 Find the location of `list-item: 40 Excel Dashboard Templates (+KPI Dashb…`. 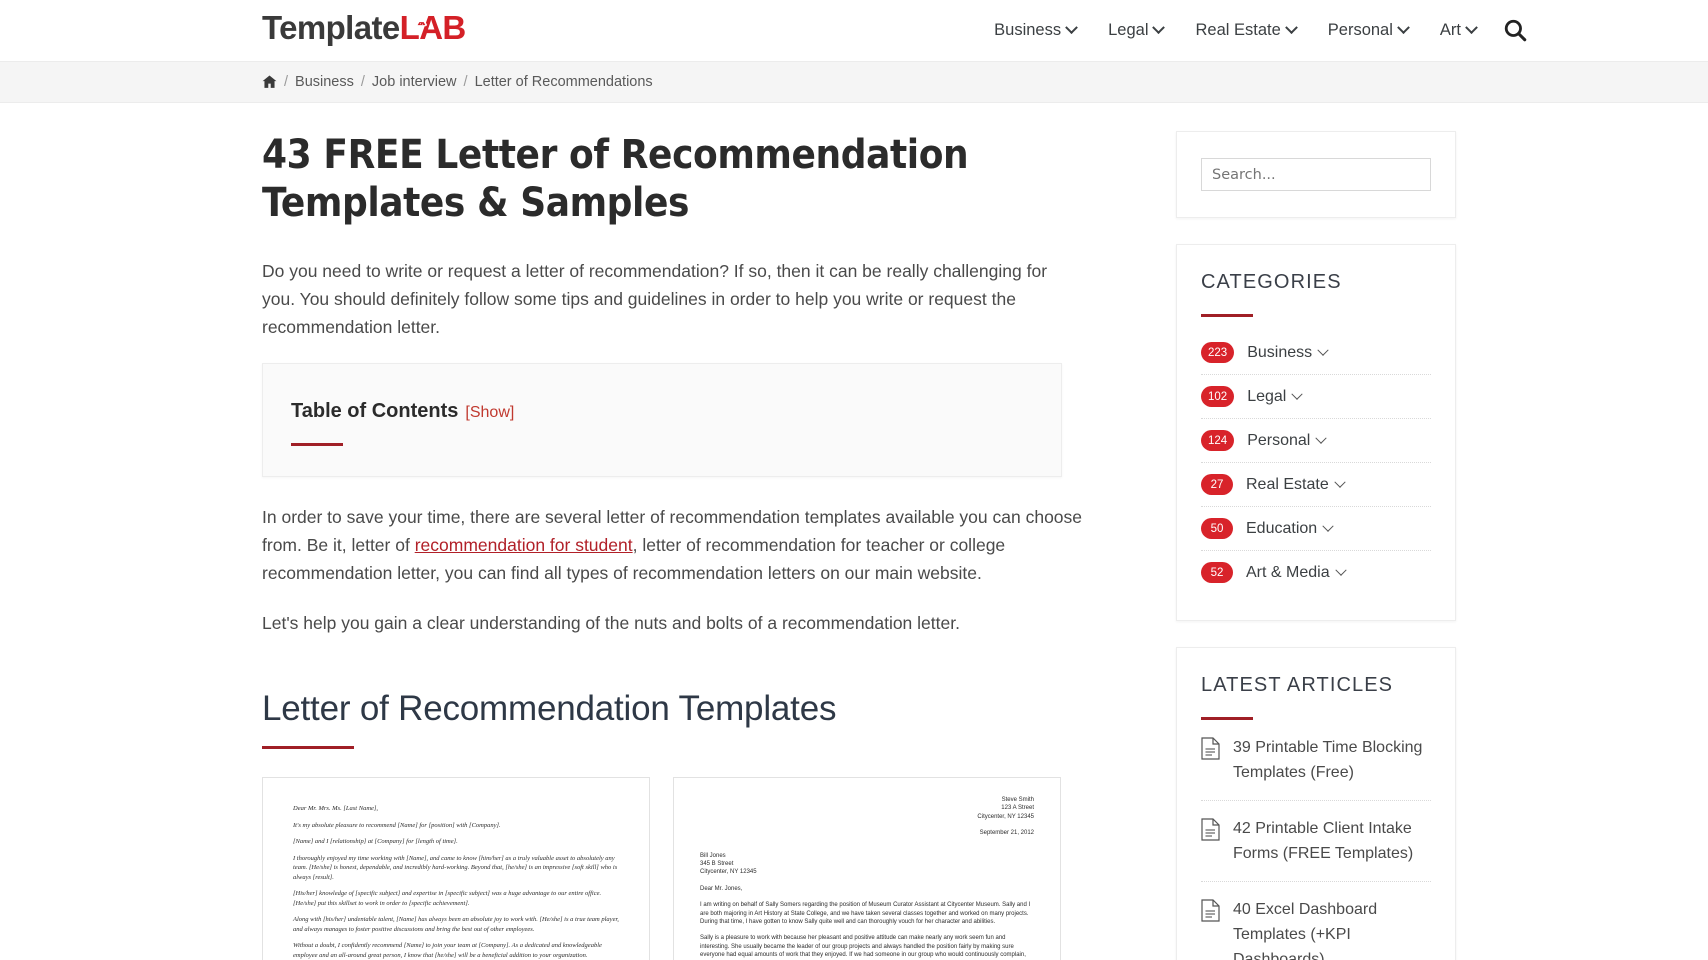

list-item: 40 Excel Dashboard Templates (+KPI Dashb… is located at coordinates (1316, 921).